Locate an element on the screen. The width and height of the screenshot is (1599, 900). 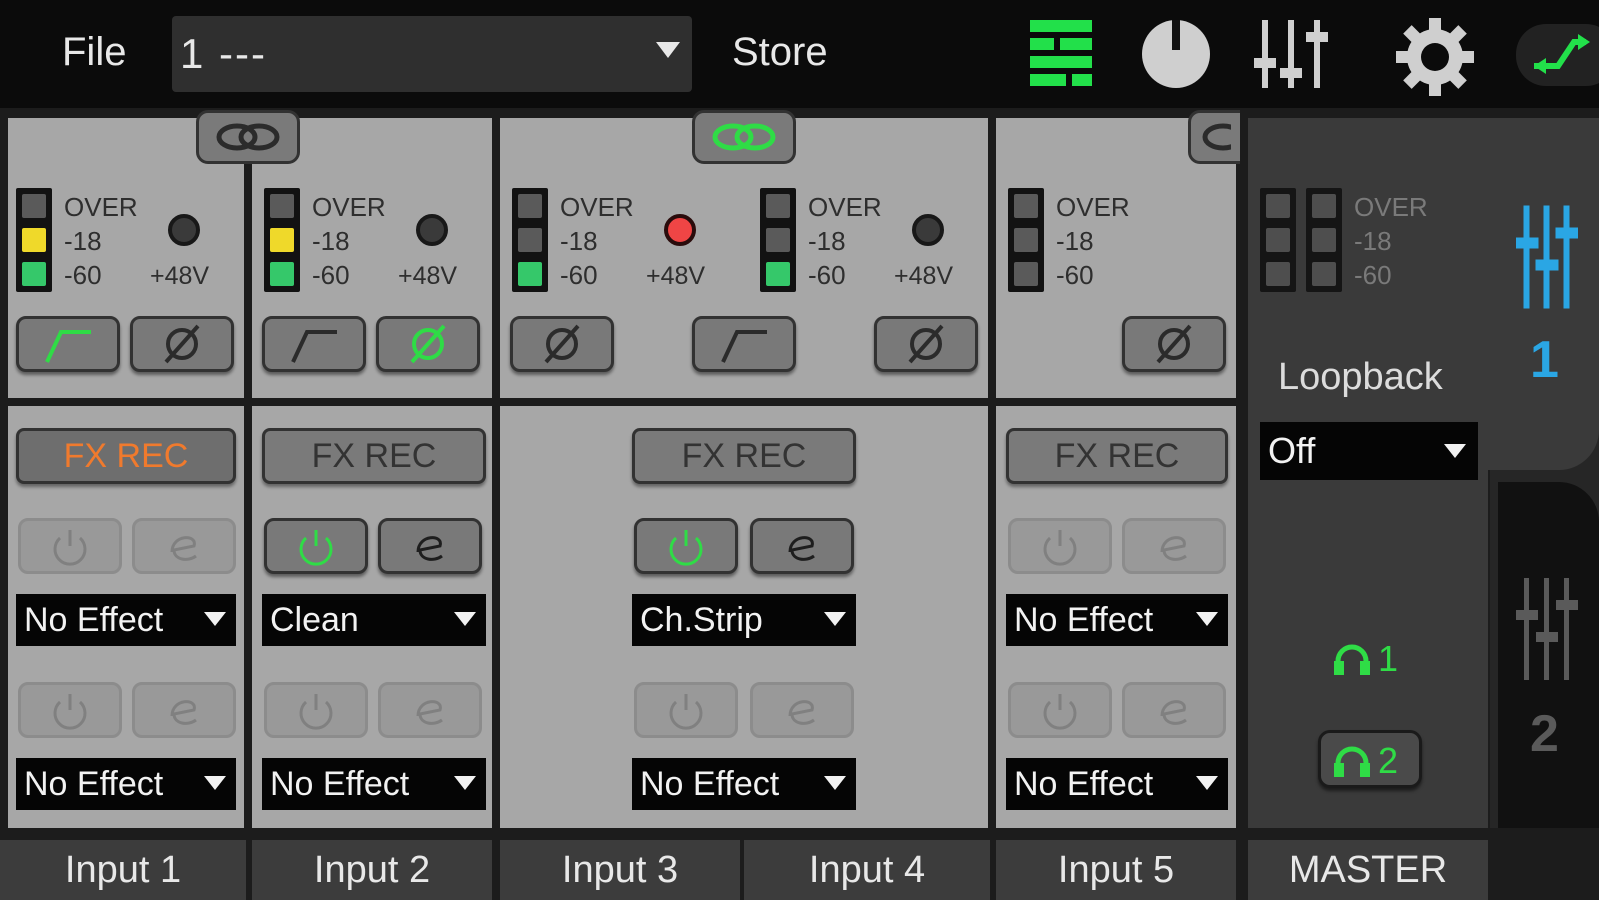
loopback-label: Loopback is located at coordinates (1360, 377).